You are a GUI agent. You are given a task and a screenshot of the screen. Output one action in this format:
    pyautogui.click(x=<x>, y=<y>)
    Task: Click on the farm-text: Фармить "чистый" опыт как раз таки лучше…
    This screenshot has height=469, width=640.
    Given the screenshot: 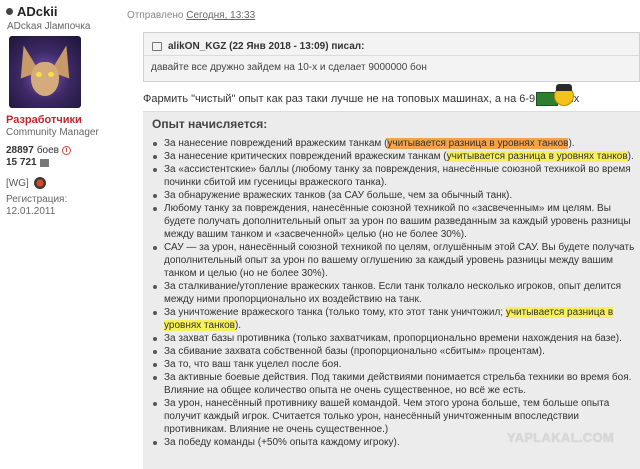 What is the action you would take?
    pyautogui.click(x=361, y=99)
    